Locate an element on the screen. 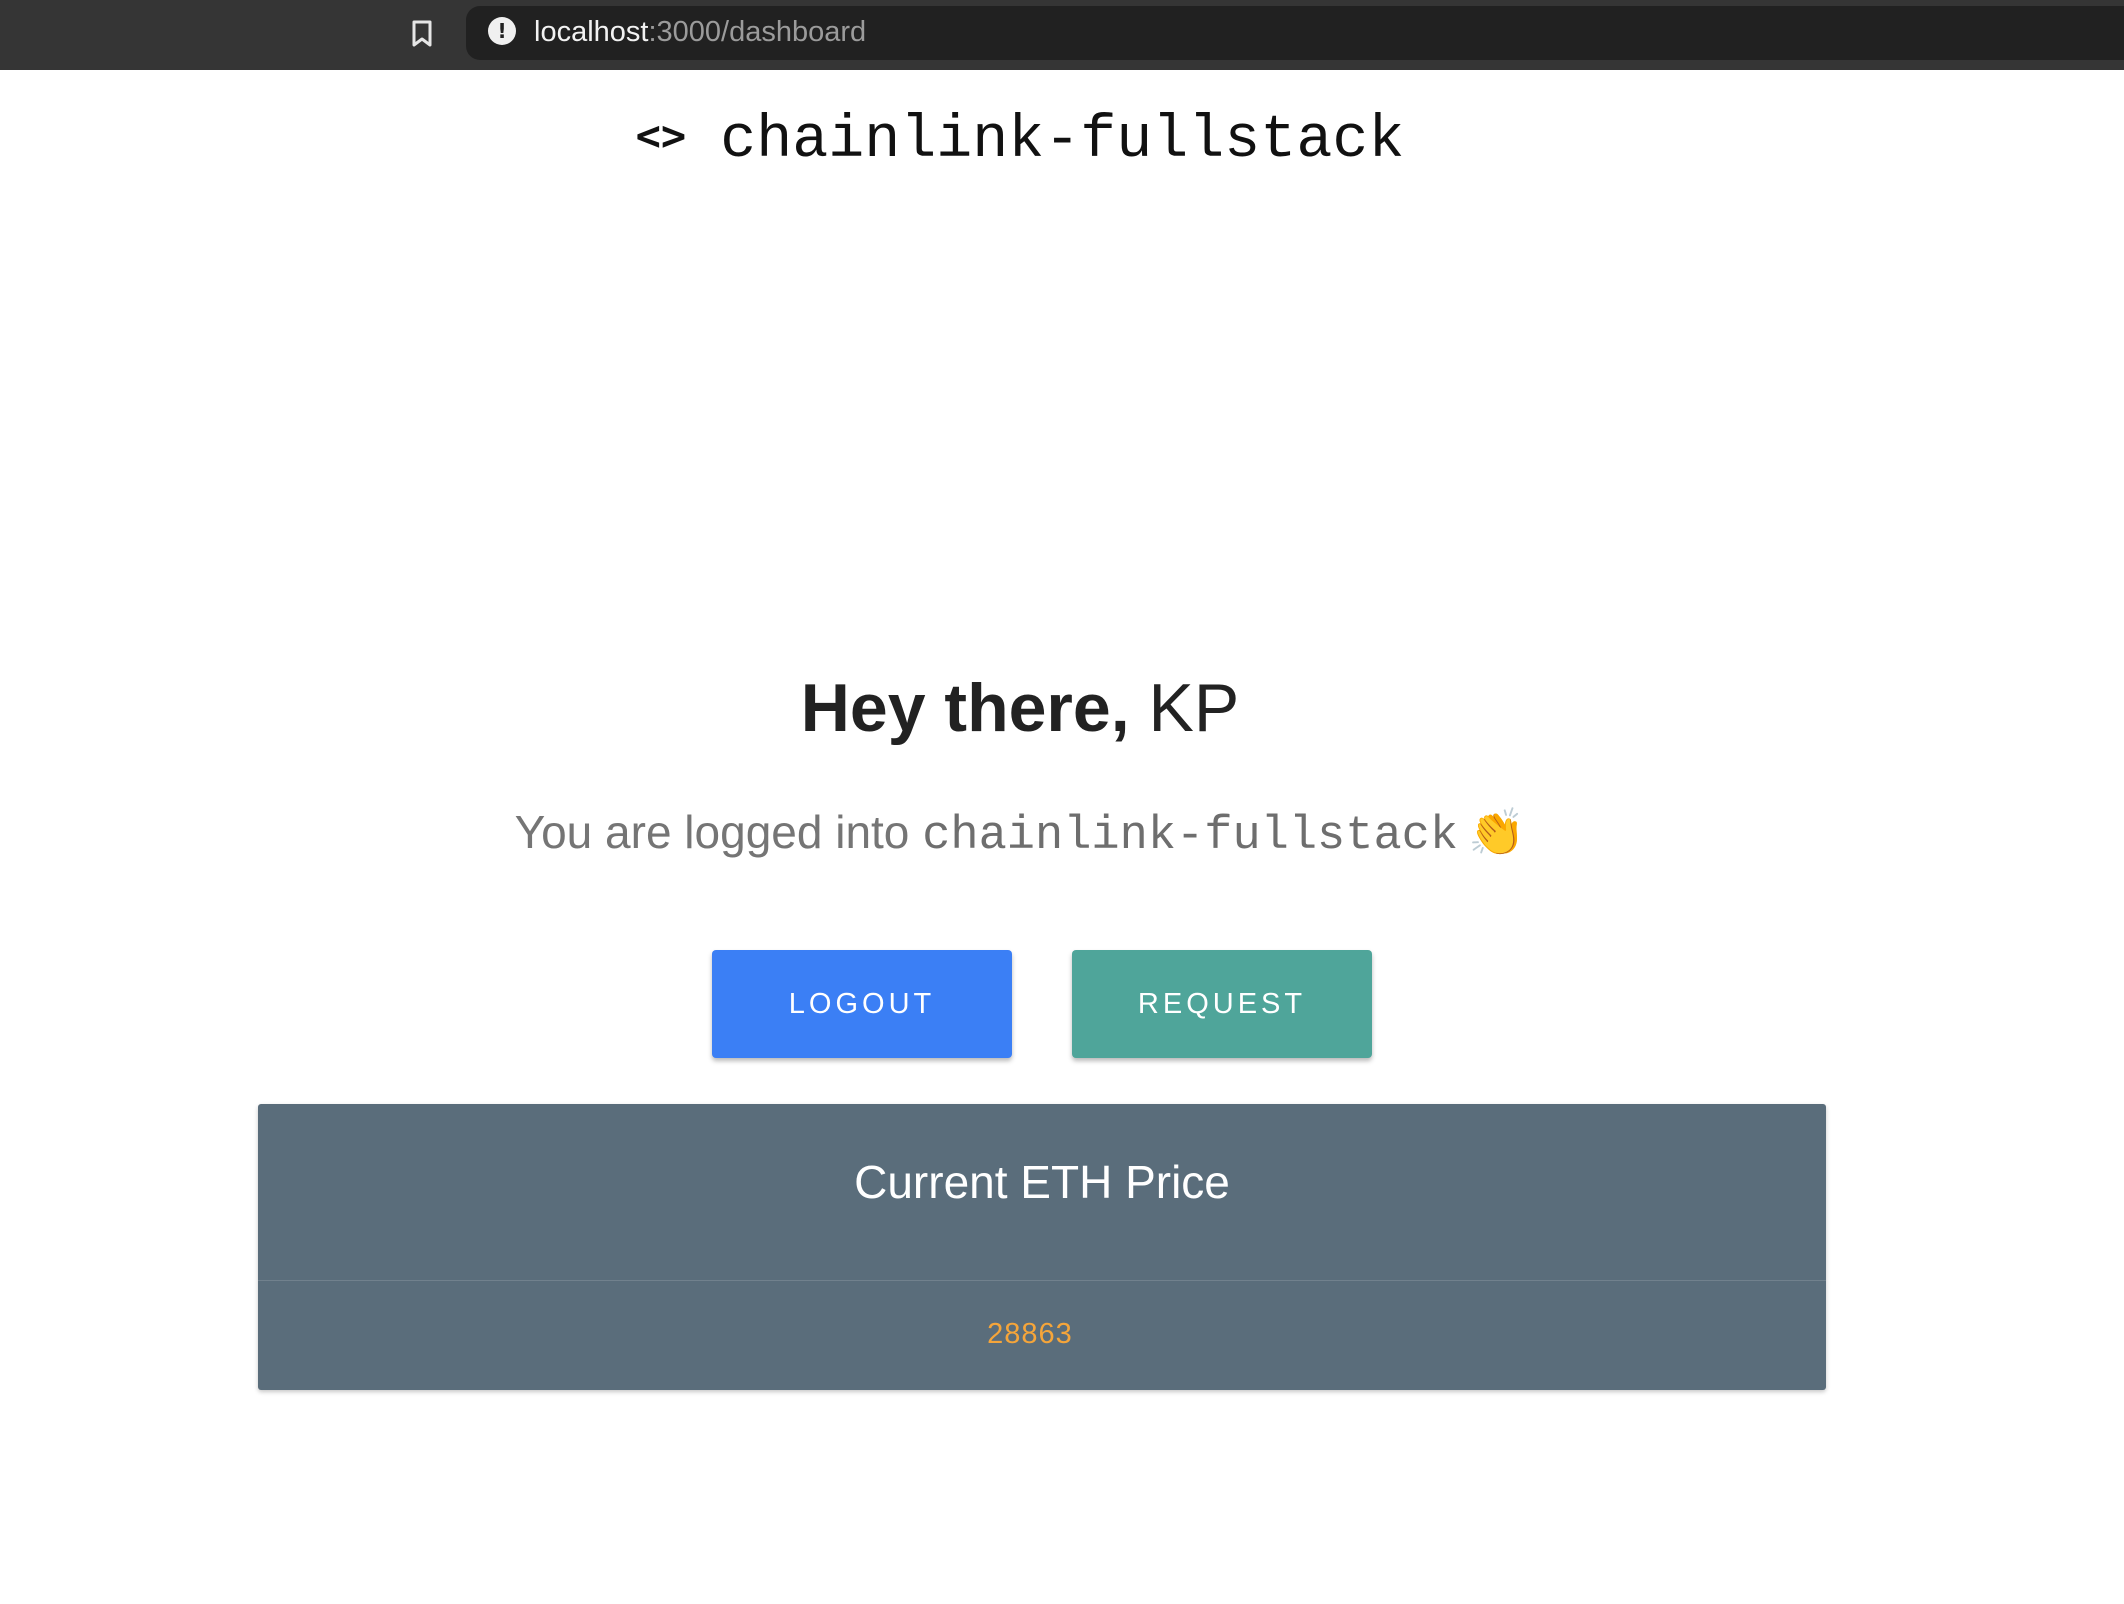  url-text: localhost:3000/dashboard is located at coordinates (700, 32).